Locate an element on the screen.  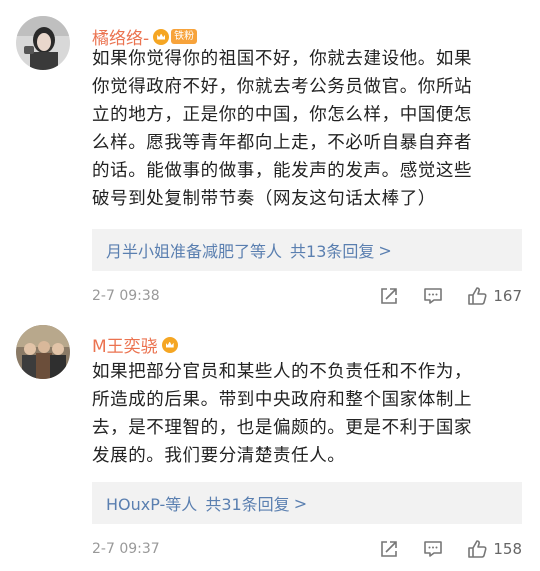
comment-footer: 2-7 09:37 158 is located at coordinates (307, 549).